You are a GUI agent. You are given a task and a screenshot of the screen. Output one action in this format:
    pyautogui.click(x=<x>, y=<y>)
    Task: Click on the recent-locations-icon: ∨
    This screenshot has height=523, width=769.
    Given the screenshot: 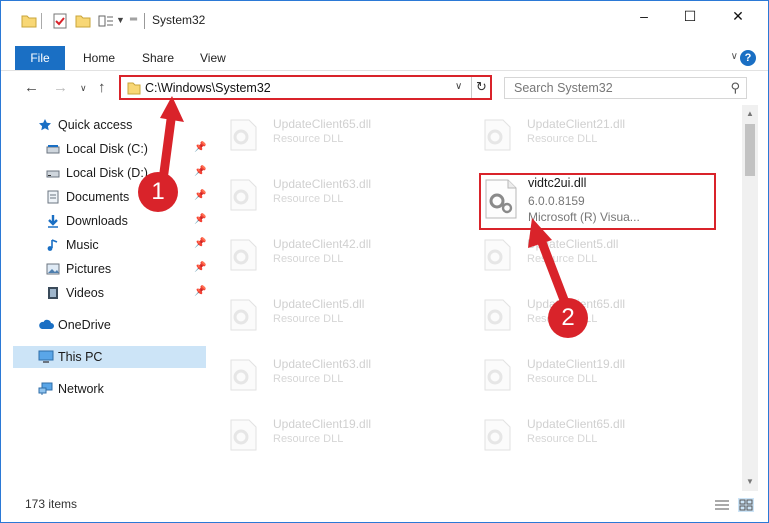 What is the action you would take?
    pyautogui.click(x=83, y=88)
    